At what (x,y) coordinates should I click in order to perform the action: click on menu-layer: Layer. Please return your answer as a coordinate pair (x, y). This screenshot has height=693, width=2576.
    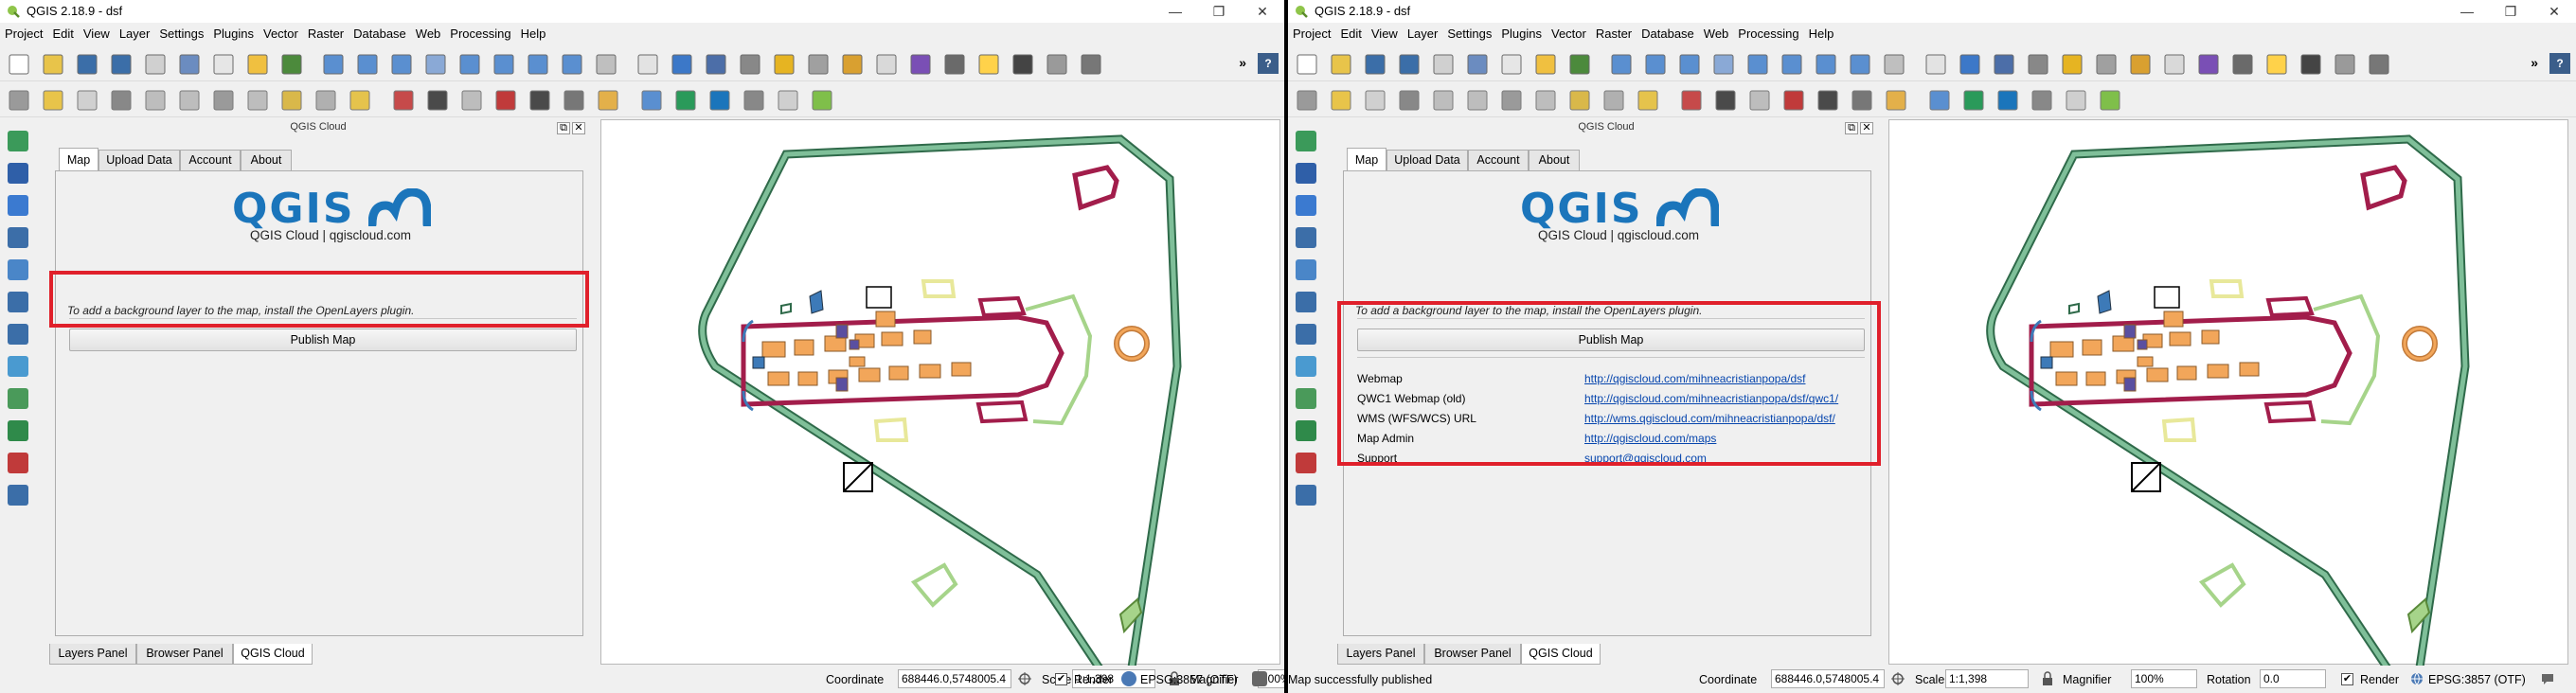
    Looking at the image, I should click on (1423, 32).